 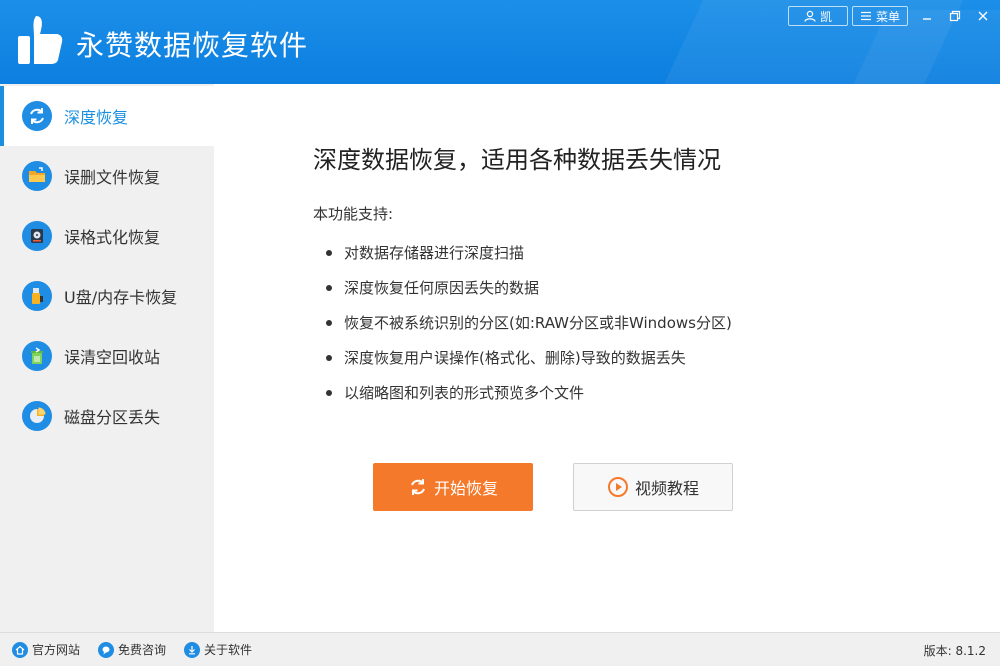 I want to click on sidebar-item-label: 磁盘分区丢失, so click(x=112, y=417).